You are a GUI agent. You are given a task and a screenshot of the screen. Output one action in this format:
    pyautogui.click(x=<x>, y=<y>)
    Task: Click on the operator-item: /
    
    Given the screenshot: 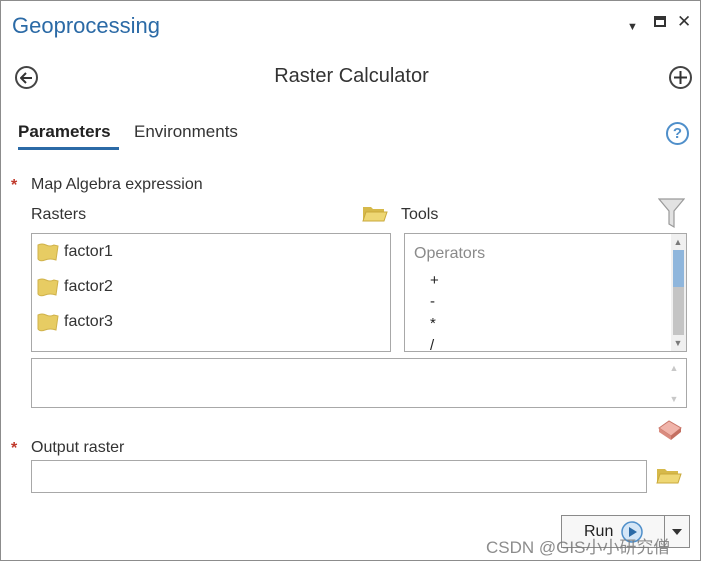 What is the action you would take?
    pyautogui.click(x=432, y=344)
    